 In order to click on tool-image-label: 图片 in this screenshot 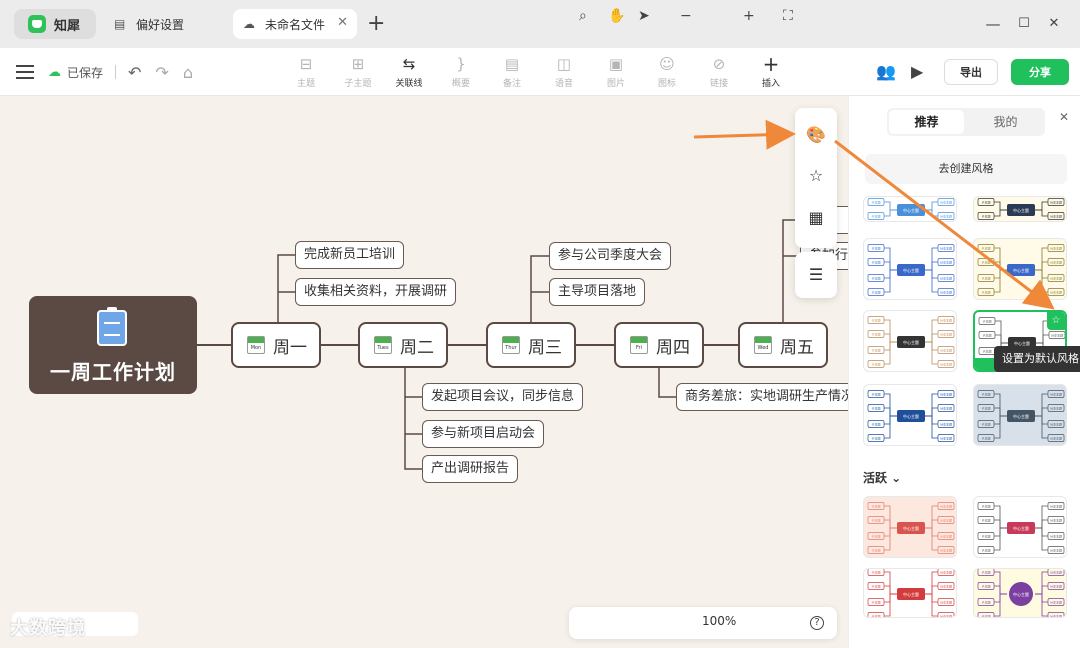, I will do `click(615, 84)`.